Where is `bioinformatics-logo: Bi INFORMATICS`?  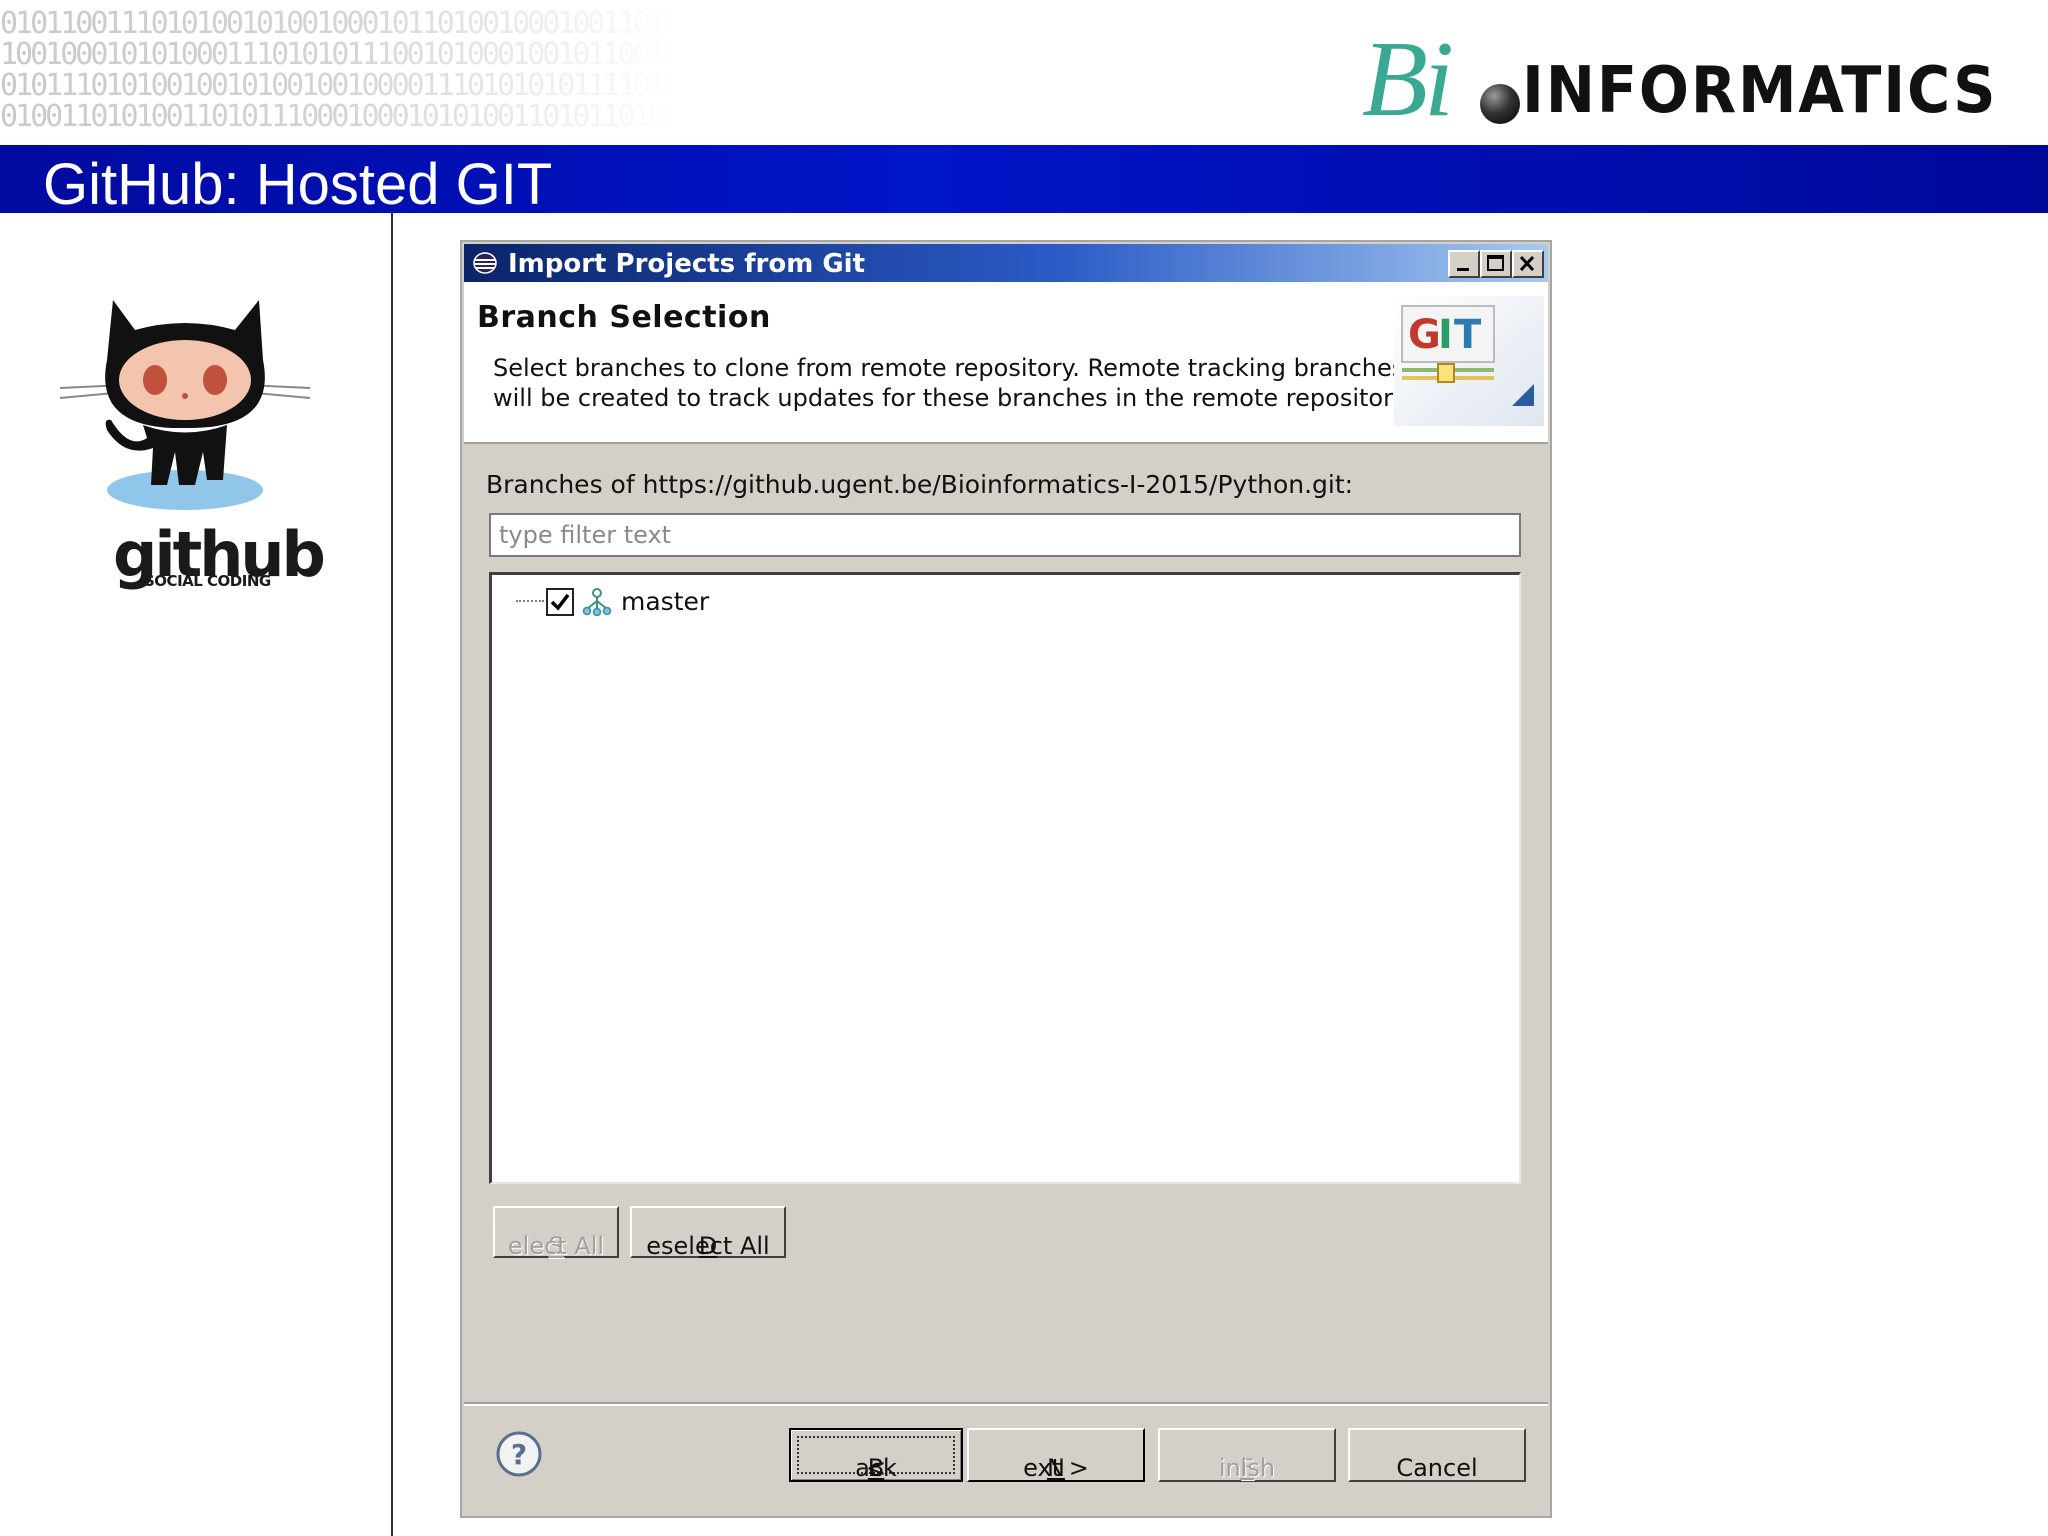 bioinformatics-logo: Bi INFORMATICS is located at coordinates (1692, 79).